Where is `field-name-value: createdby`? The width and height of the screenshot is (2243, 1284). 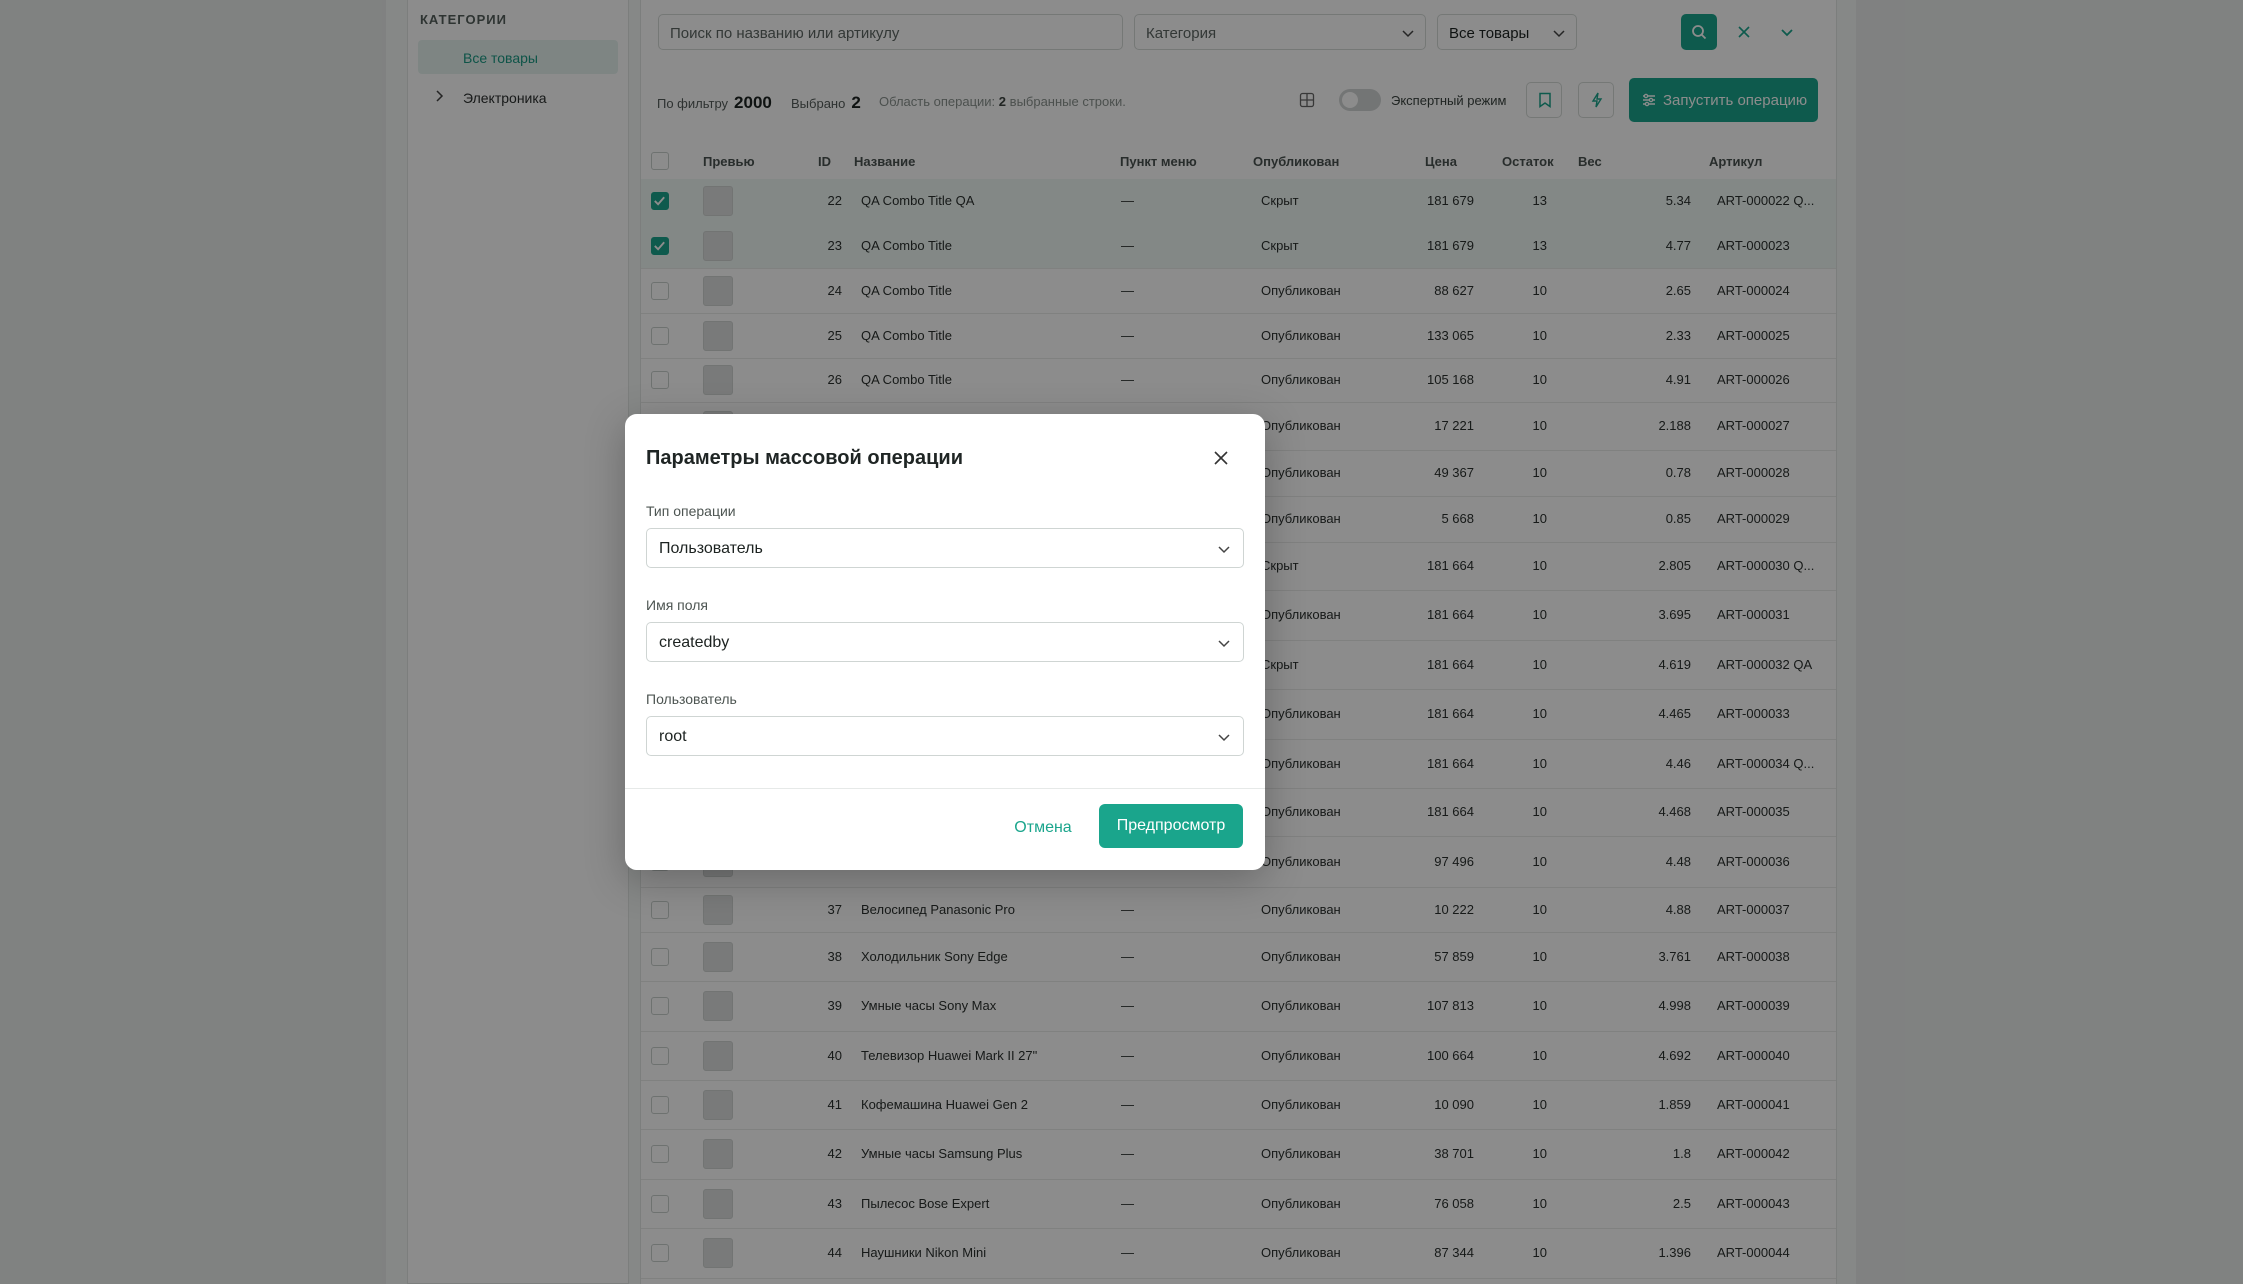 field-name-value: createdby is located at coordinates (694, 642).